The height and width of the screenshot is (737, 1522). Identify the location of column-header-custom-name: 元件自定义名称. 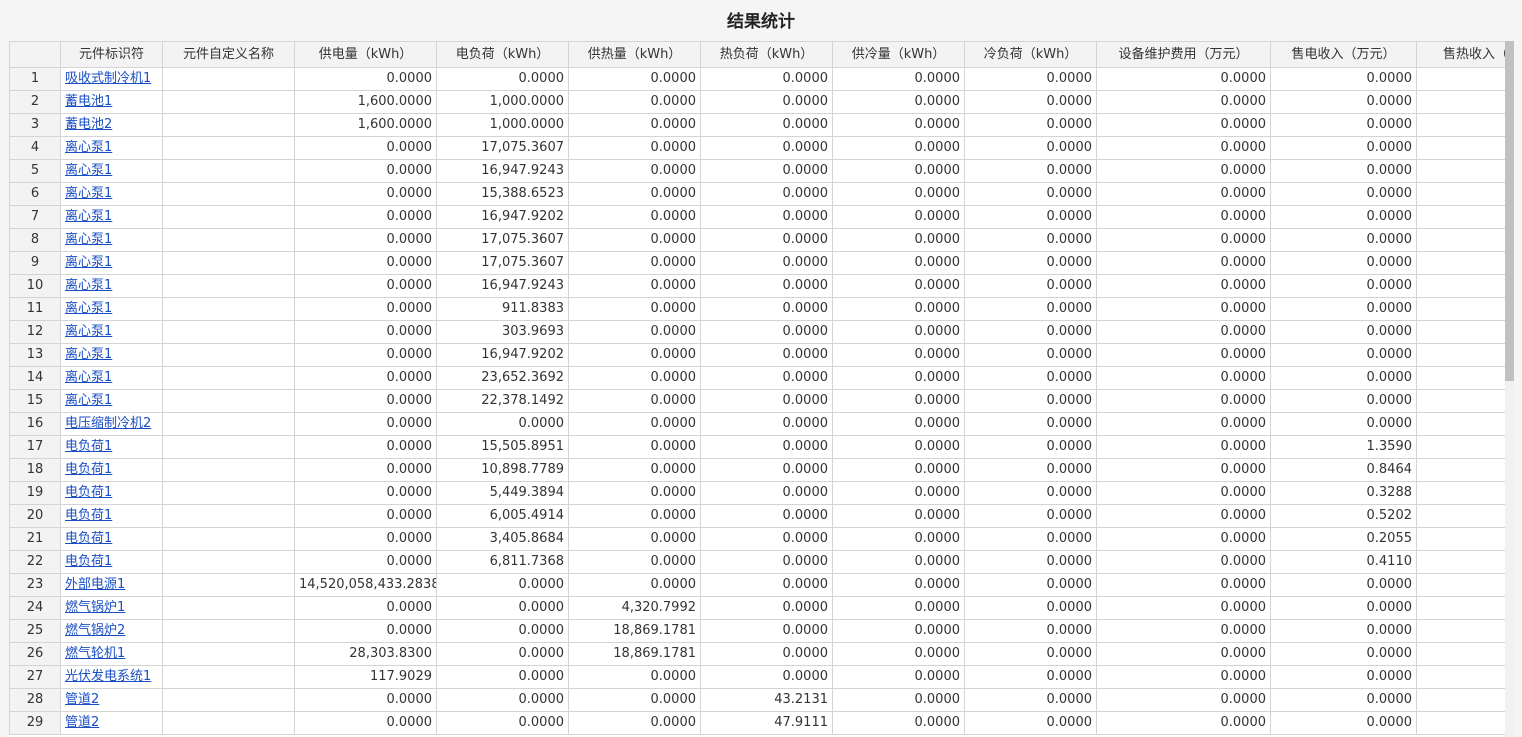
(228, 54).